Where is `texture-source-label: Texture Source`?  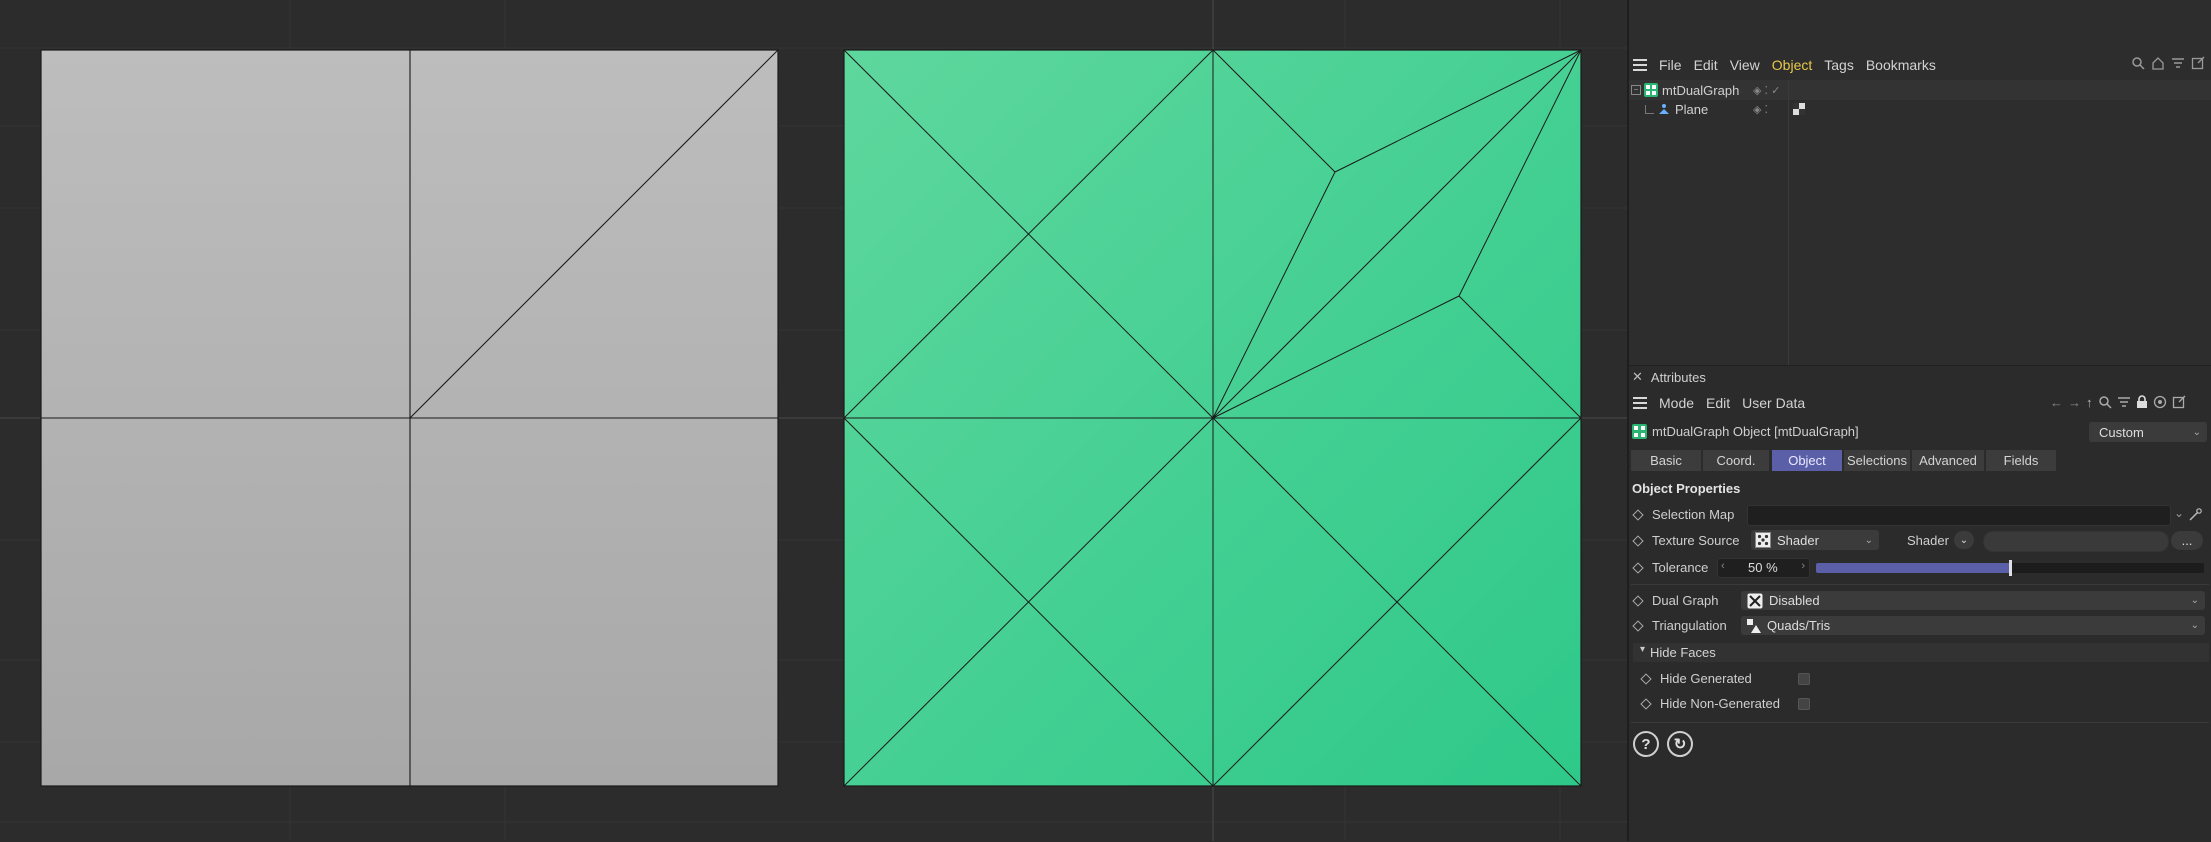 texture-source-label: Texture Source is located at coordinates (1696, 540).